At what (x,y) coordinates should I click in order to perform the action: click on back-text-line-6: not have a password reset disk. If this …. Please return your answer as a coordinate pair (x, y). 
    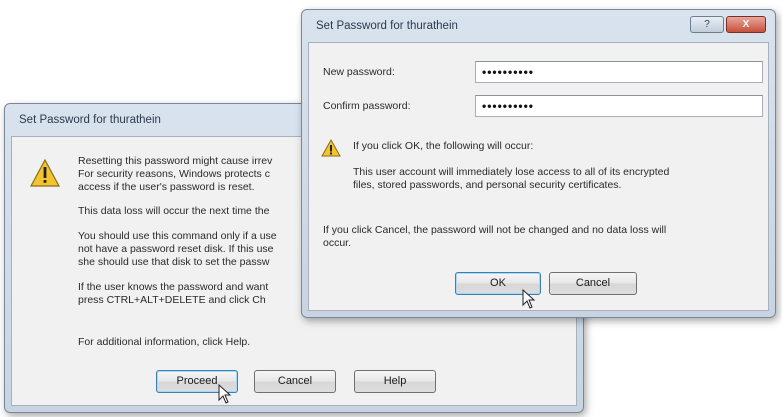
    Looking at the image, I should click on (176, 249).